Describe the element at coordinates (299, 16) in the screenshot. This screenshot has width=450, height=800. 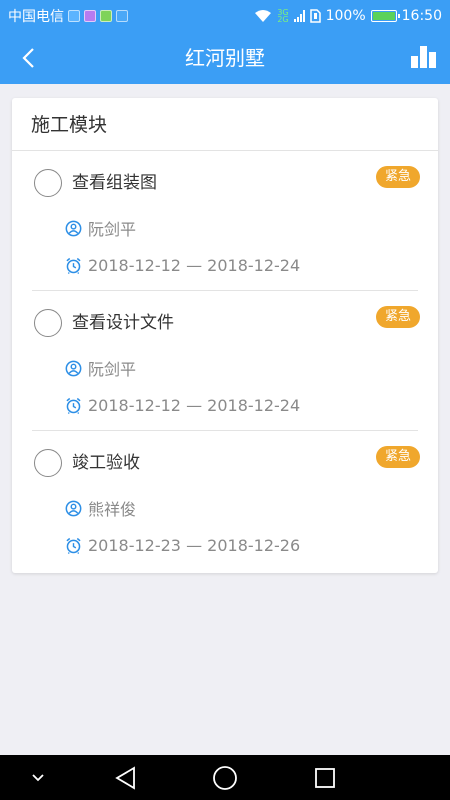
I see `signal-icon` at that location.